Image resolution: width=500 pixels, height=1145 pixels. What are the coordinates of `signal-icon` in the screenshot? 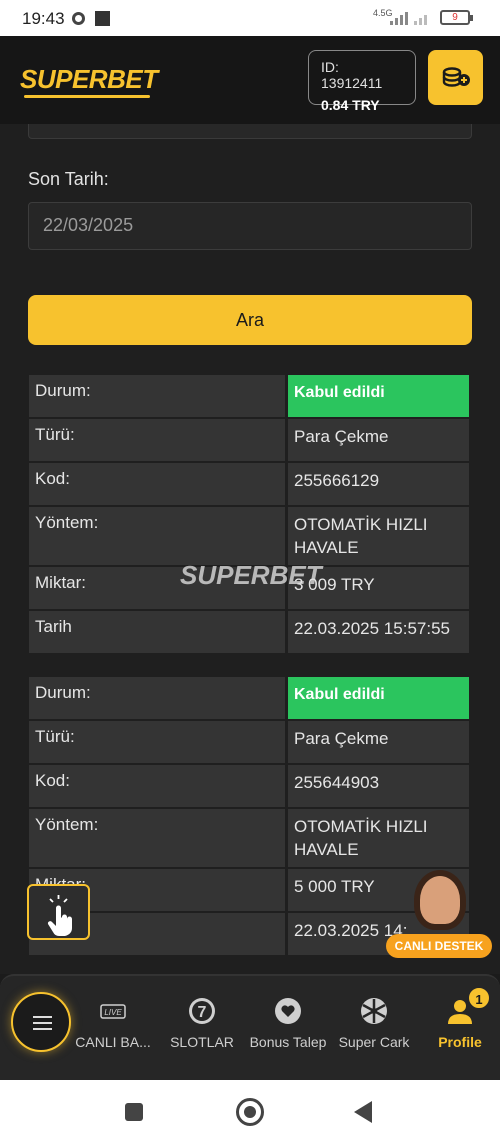 It's located at (412, 18).